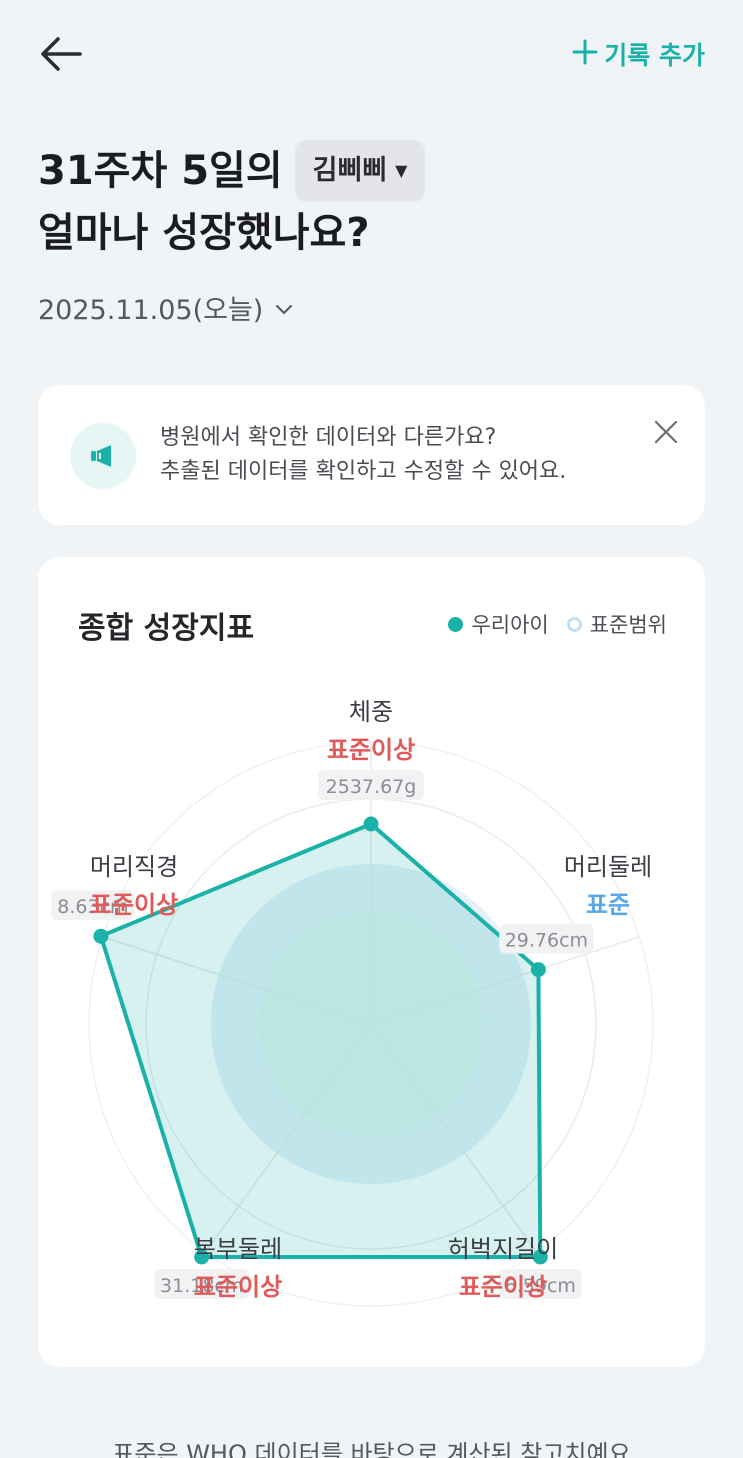 The image size is (743, 1458). What do you see at coordinates (61, 54) in the screenshot?
I see `back-arrow-icon` at bounding box center [61, 54].